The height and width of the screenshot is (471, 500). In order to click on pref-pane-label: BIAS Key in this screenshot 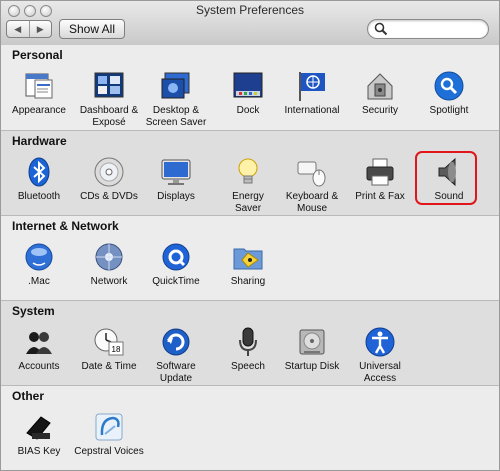, I will do `click(39, 452)`.